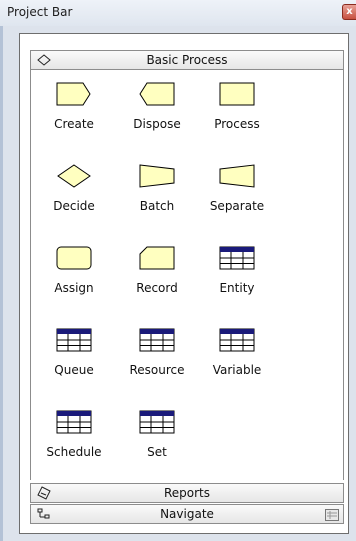  I want to click on panel-header-label: Reports, so click(187, 493).